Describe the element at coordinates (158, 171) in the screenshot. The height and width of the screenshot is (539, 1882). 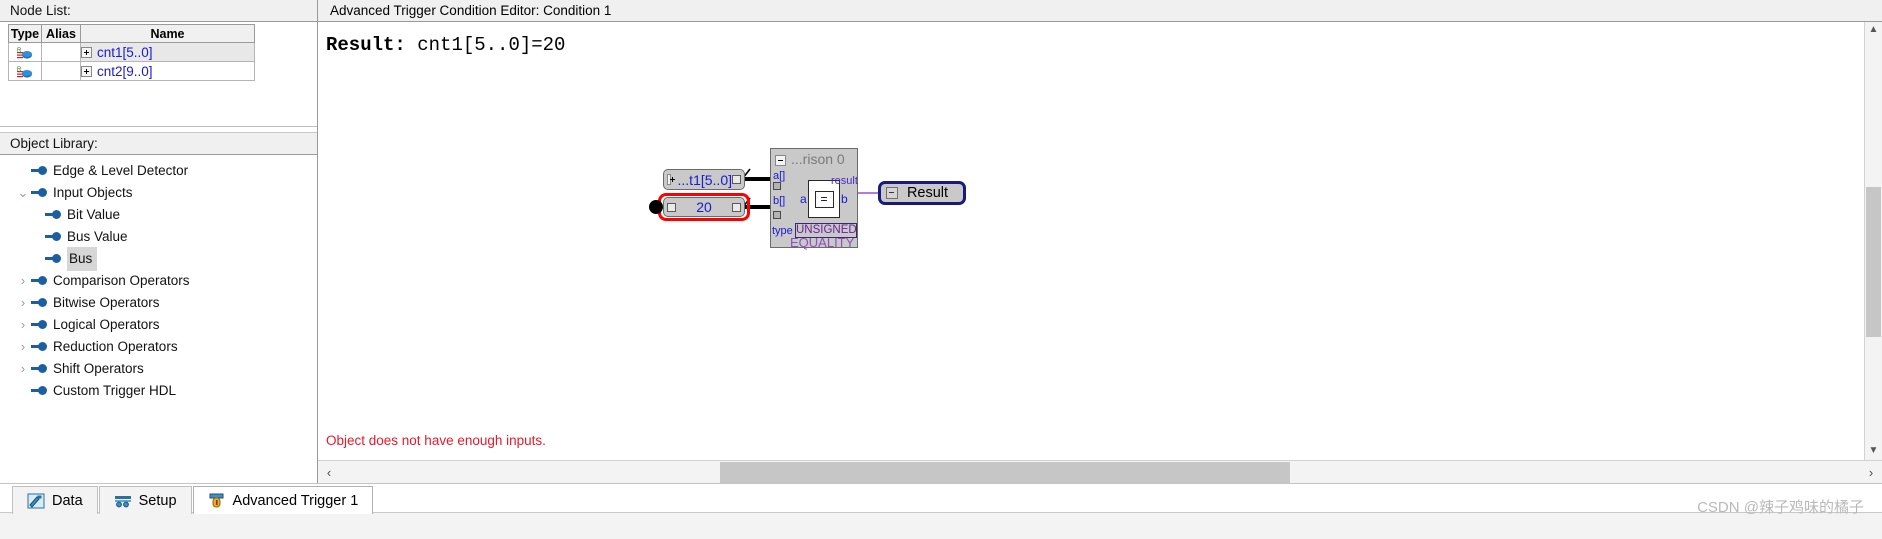
I see `library-item-edge-level-detector: › Edge & Level Detector` at that location.